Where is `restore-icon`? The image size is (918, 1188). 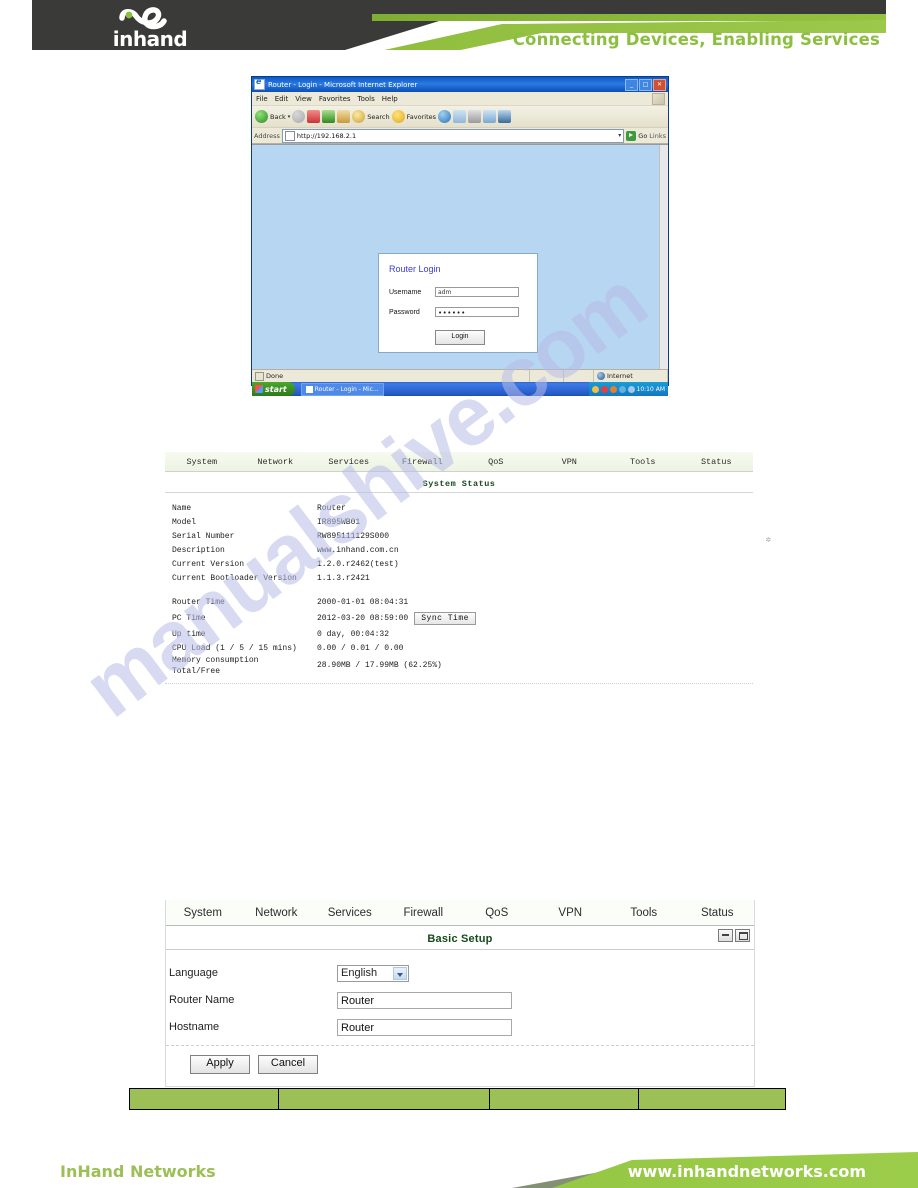
restore-icon is located at coordinates (742, 935).